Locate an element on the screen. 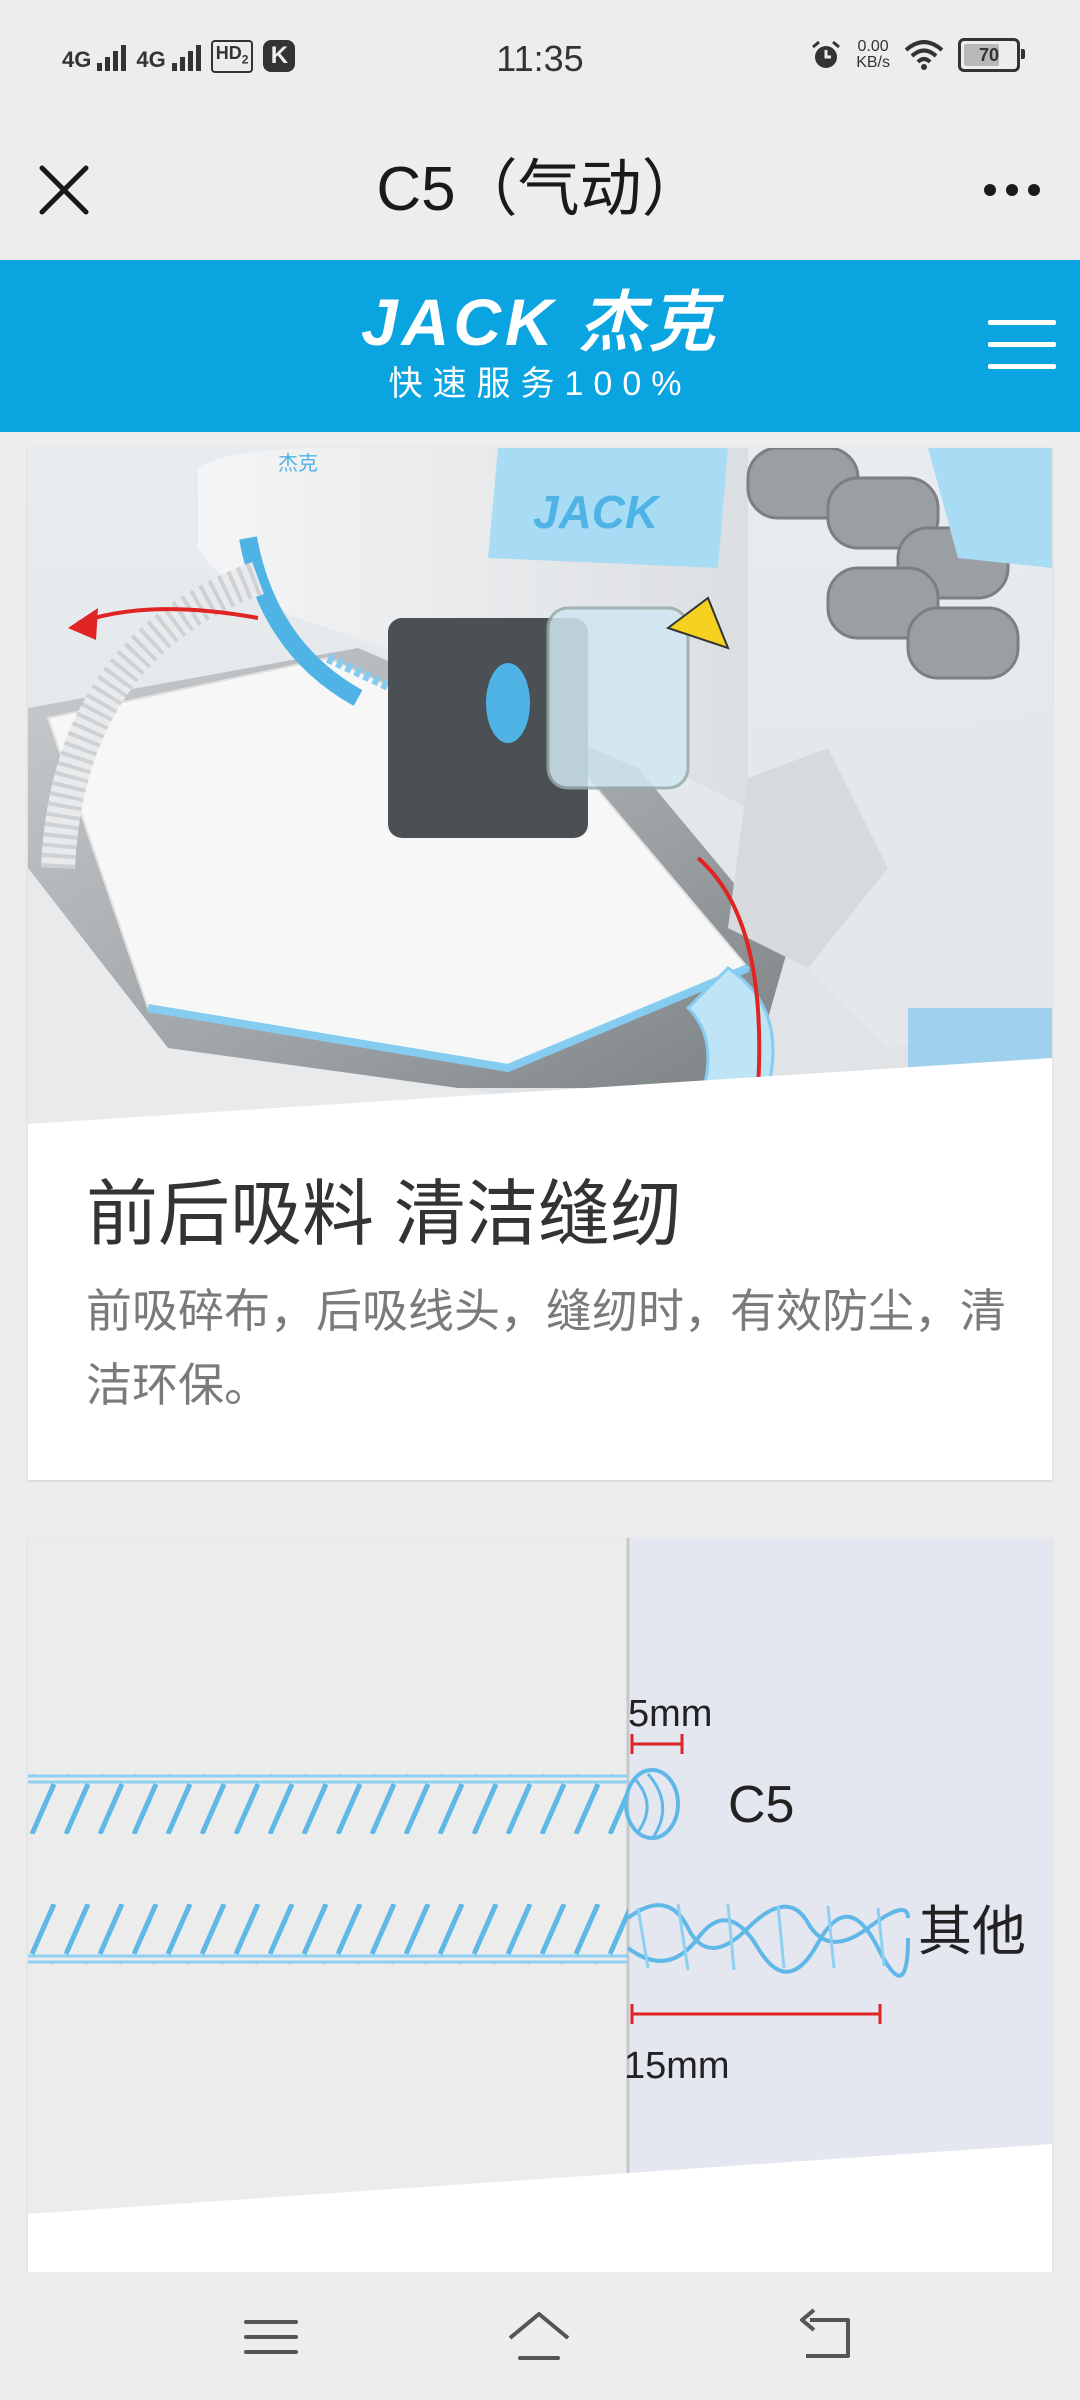 The height and width of the screenshot is (2400, 1080). title-bar: C5（气动） is located at coordinates (540, 192).